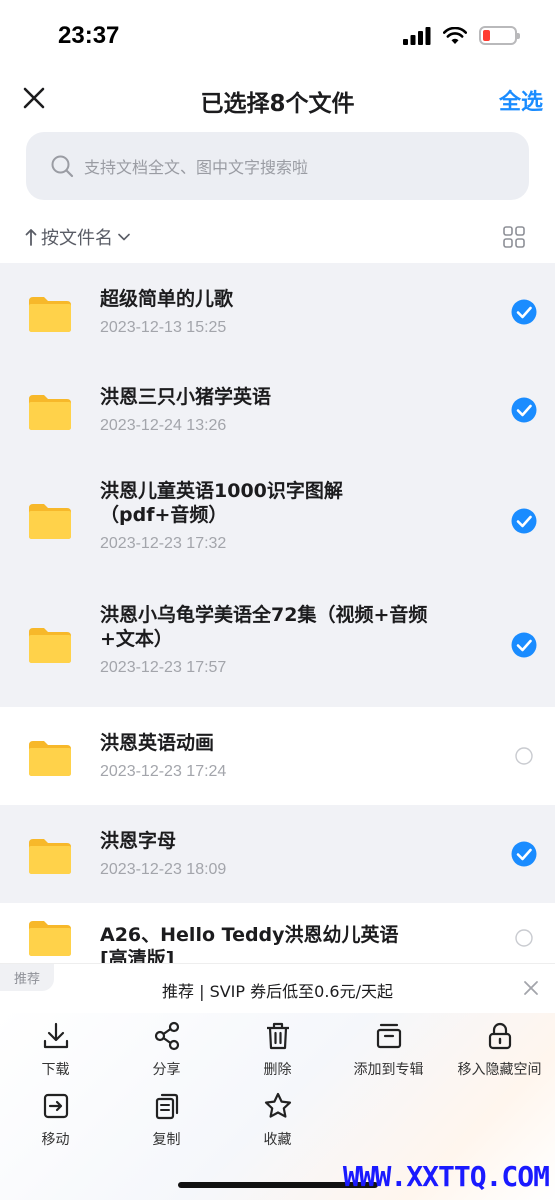 This screenshot has height=1200, width=555. Describe the element at coordinates (499, 1070) in the screenshot. I see `action-label: 移入隐藏空间` at that location.